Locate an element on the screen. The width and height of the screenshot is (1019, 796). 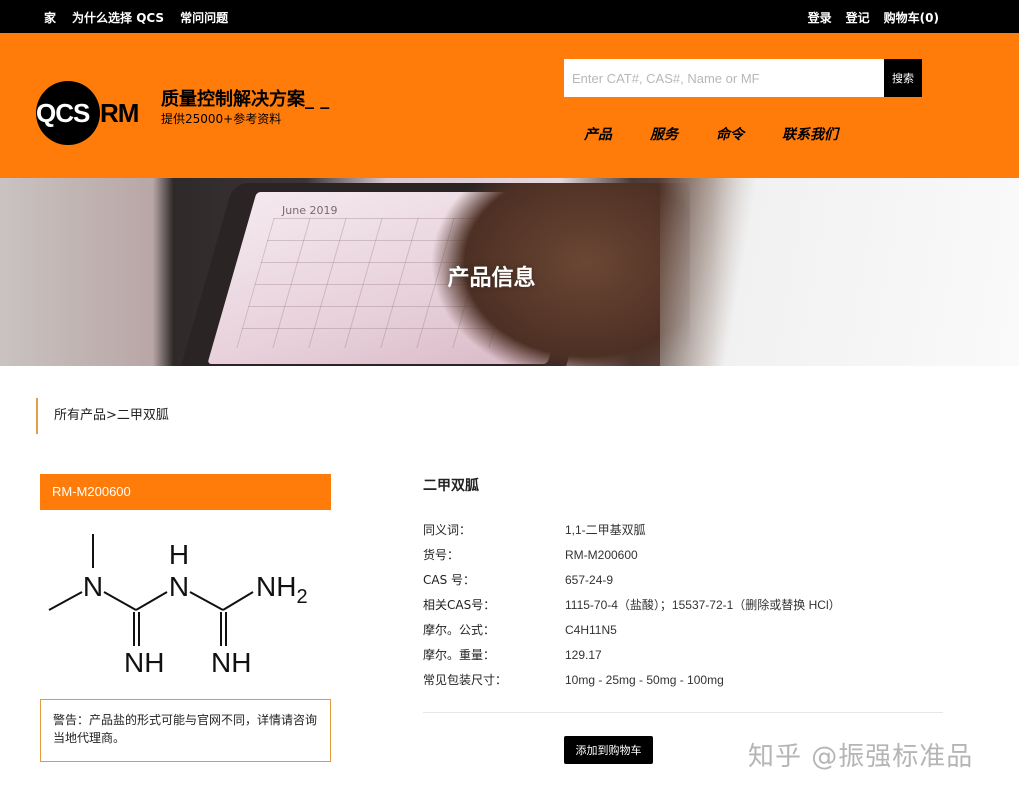
spec-row: CAS 号： 657-24-9 is located at coordinates (683, 583).